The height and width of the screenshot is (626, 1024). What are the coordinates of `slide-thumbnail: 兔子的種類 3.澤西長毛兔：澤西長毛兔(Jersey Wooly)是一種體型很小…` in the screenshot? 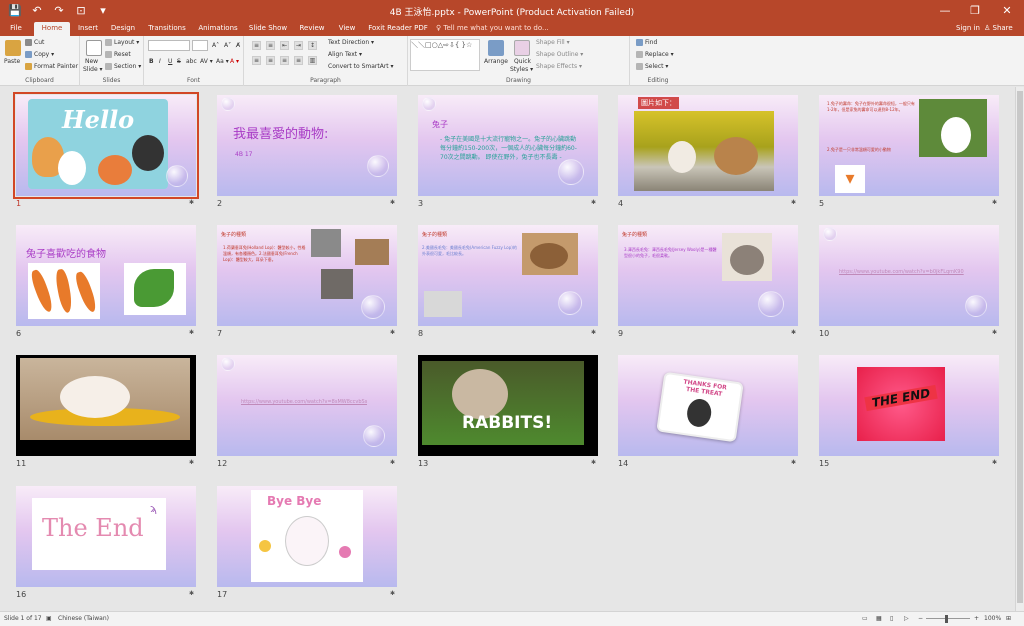 It's located at (708, 275).